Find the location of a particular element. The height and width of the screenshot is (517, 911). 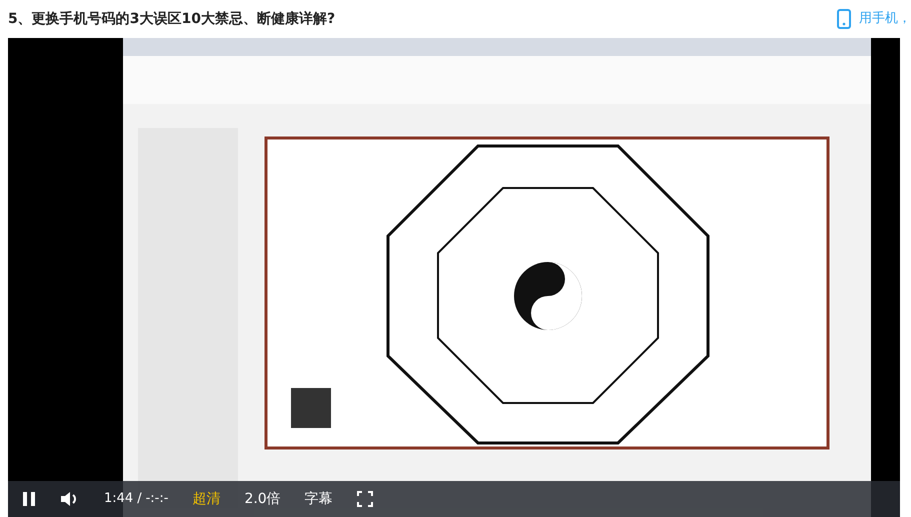

current-time: 1:44 is located at coordinates (119, 499).